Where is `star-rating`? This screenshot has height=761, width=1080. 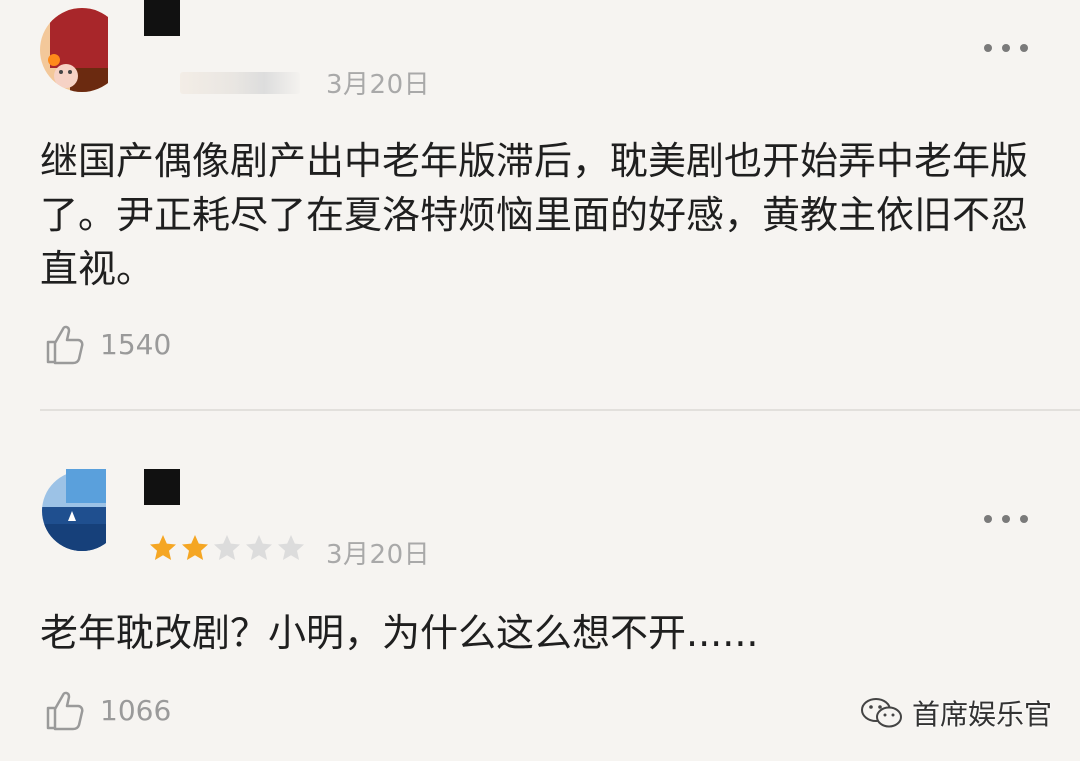 star-rating is located at coordinates (227, 548).